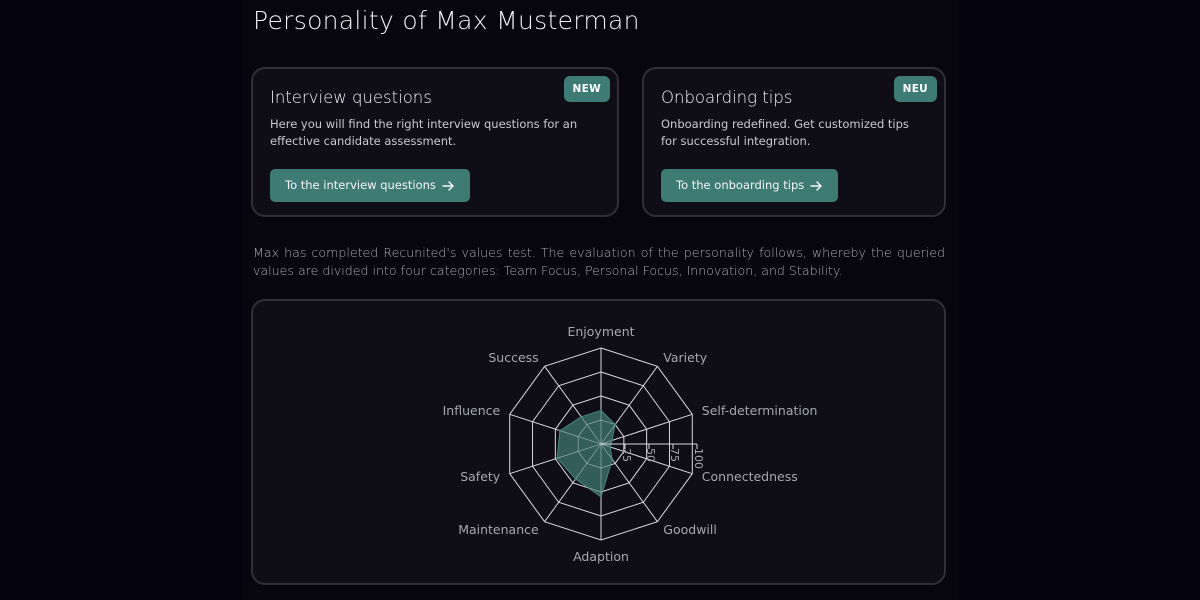 Image resolution: width=1200 pixels, height=600 pixels. Describe the element at coordinates (760, 410) in the screenshot. I see `radar-category-label: Self-determination` at that location.